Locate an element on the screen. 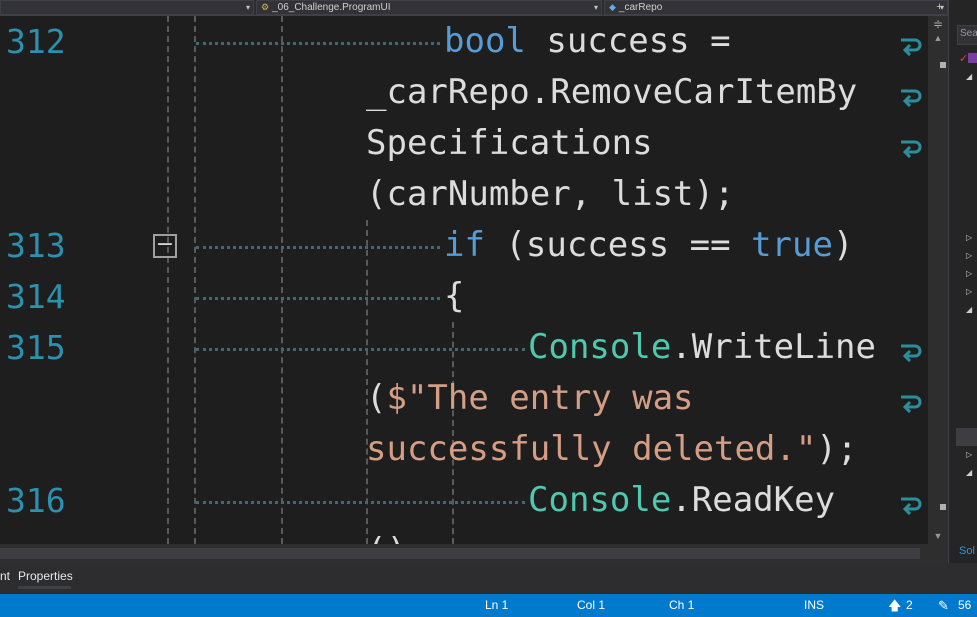 The image size is (977, 617). code-text: { is located at coordinates (454, 296).